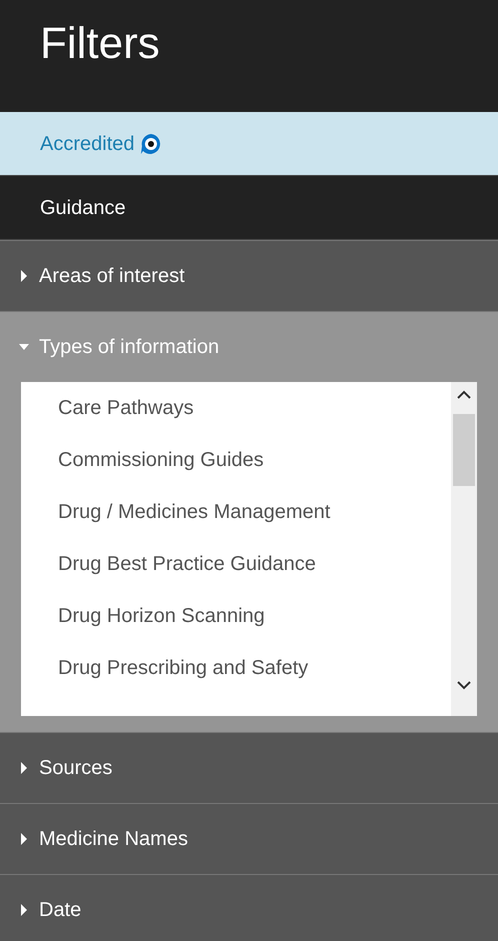 Image resolution: width=498 pixels, height=941 pixels. Describe the element at coordinates (249, 208) in the screenshot. I see `filter-toggle: Guidance` at that location.